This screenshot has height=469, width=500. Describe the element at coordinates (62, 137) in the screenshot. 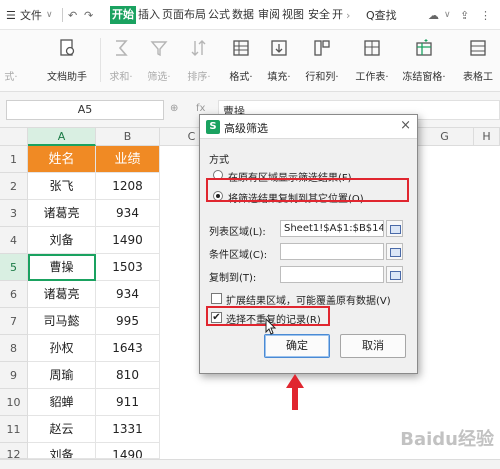

I see `column-header-a: A` at that location.